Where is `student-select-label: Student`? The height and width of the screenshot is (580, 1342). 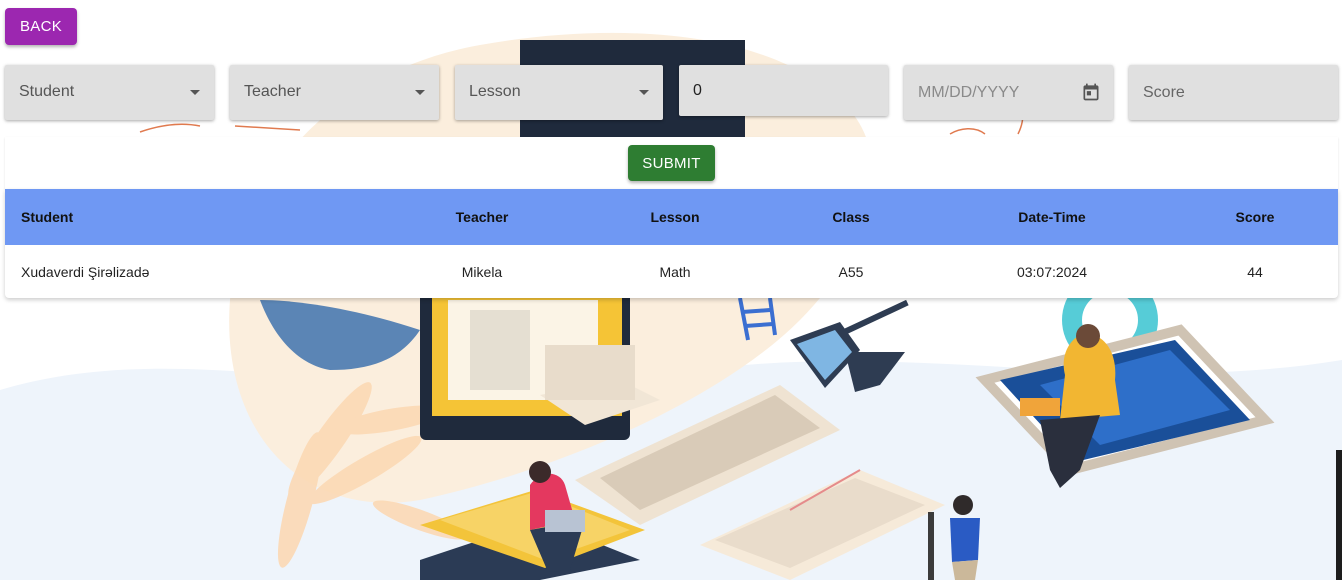
student-select-label: Student is located at coordinates (47, 91).